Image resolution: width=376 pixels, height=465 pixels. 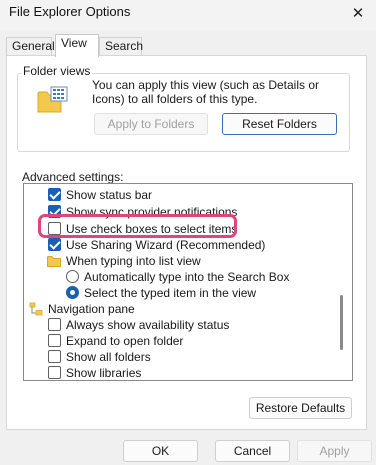 I want to click on apply-button: Apply, so click(x=334, y=451).